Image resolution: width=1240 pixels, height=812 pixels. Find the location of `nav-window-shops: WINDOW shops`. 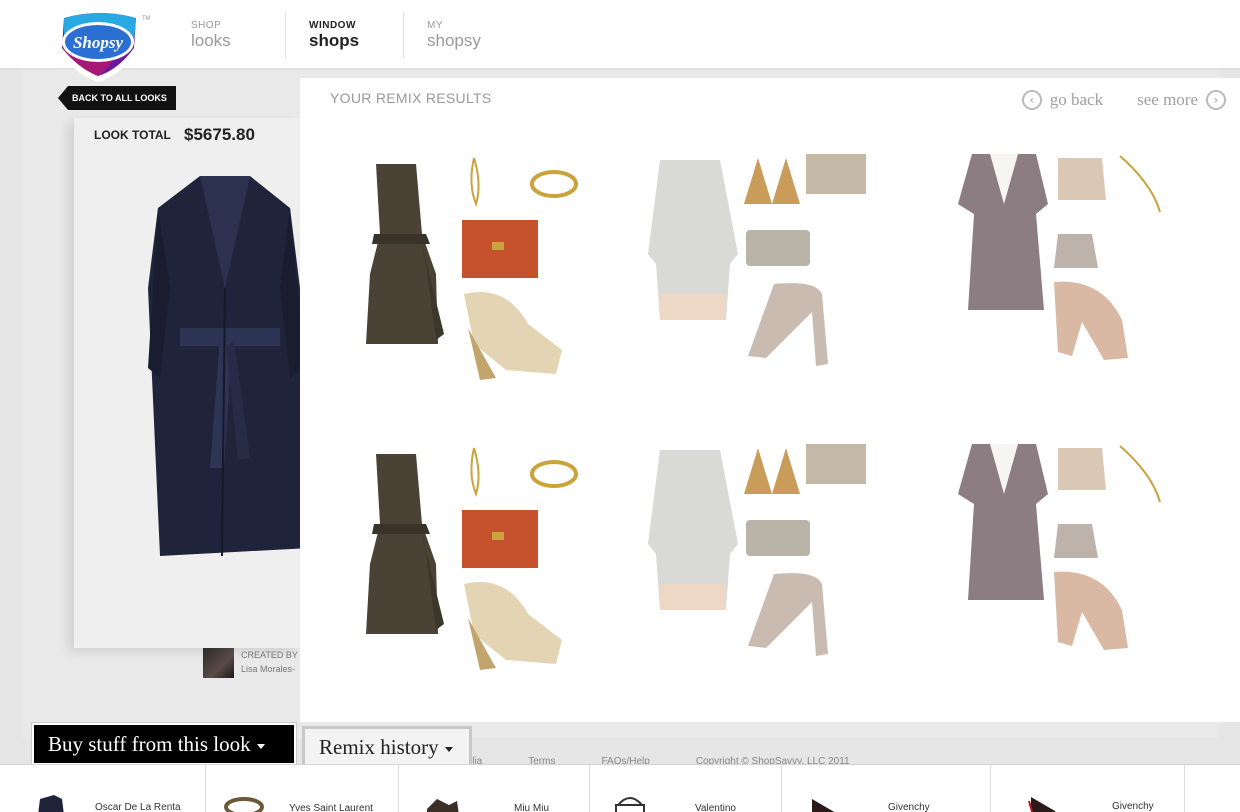

nav-window-shops: WINDOW shops is located at coordinates (345, 35).